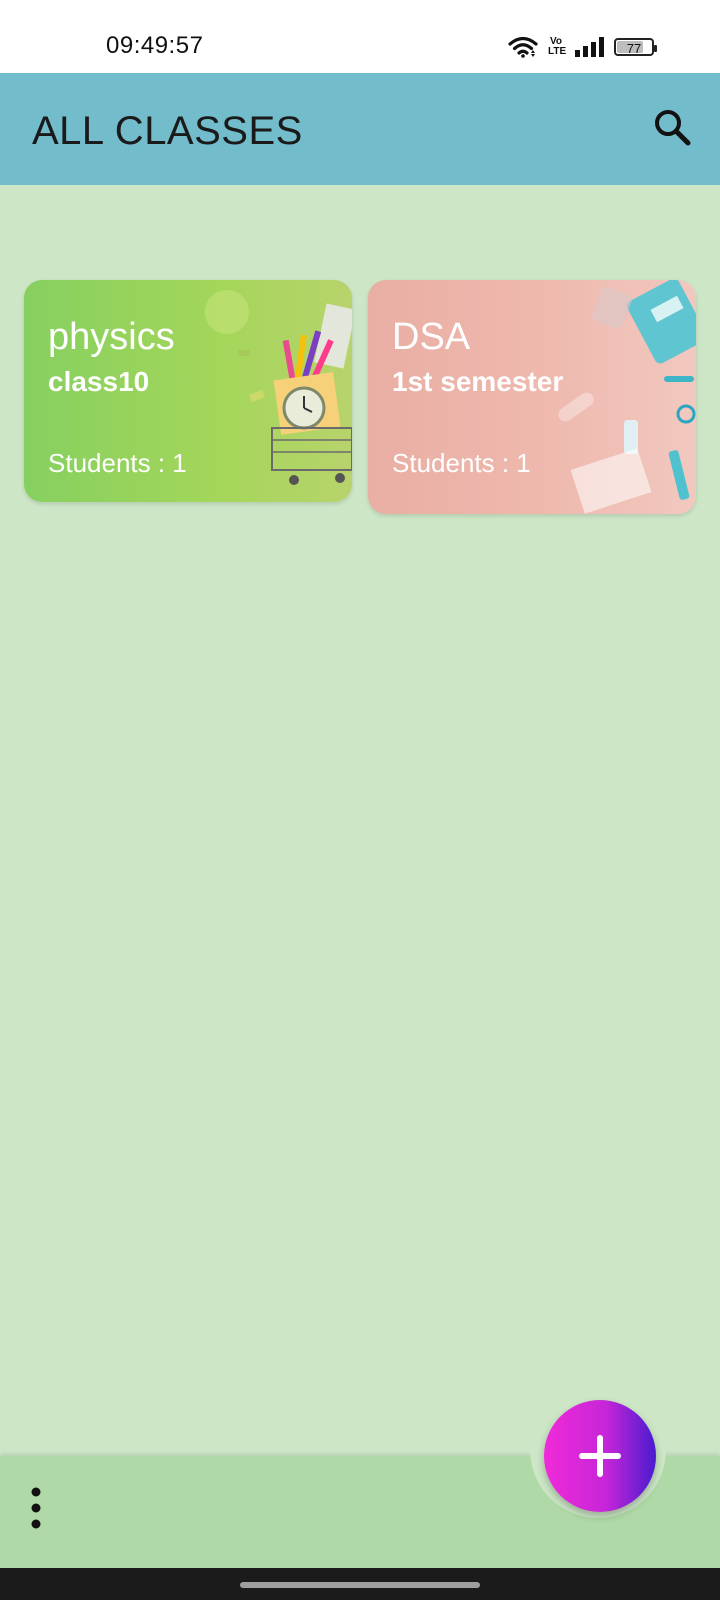 The image size is (720, 1600). What do you see at coordinates (111, 337) in the screenshot?
I see `class-name: physics` at bounding box center [111, 337].